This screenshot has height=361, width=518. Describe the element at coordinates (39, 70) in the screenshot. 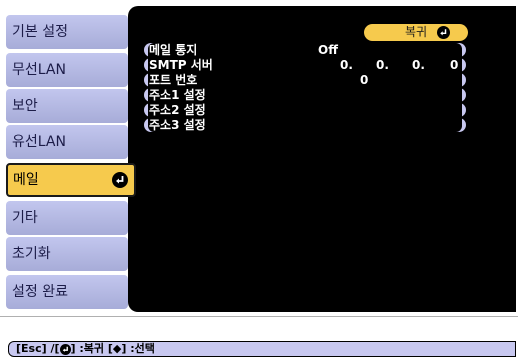

I see `menu-item-label: 무선LAN` at that location.